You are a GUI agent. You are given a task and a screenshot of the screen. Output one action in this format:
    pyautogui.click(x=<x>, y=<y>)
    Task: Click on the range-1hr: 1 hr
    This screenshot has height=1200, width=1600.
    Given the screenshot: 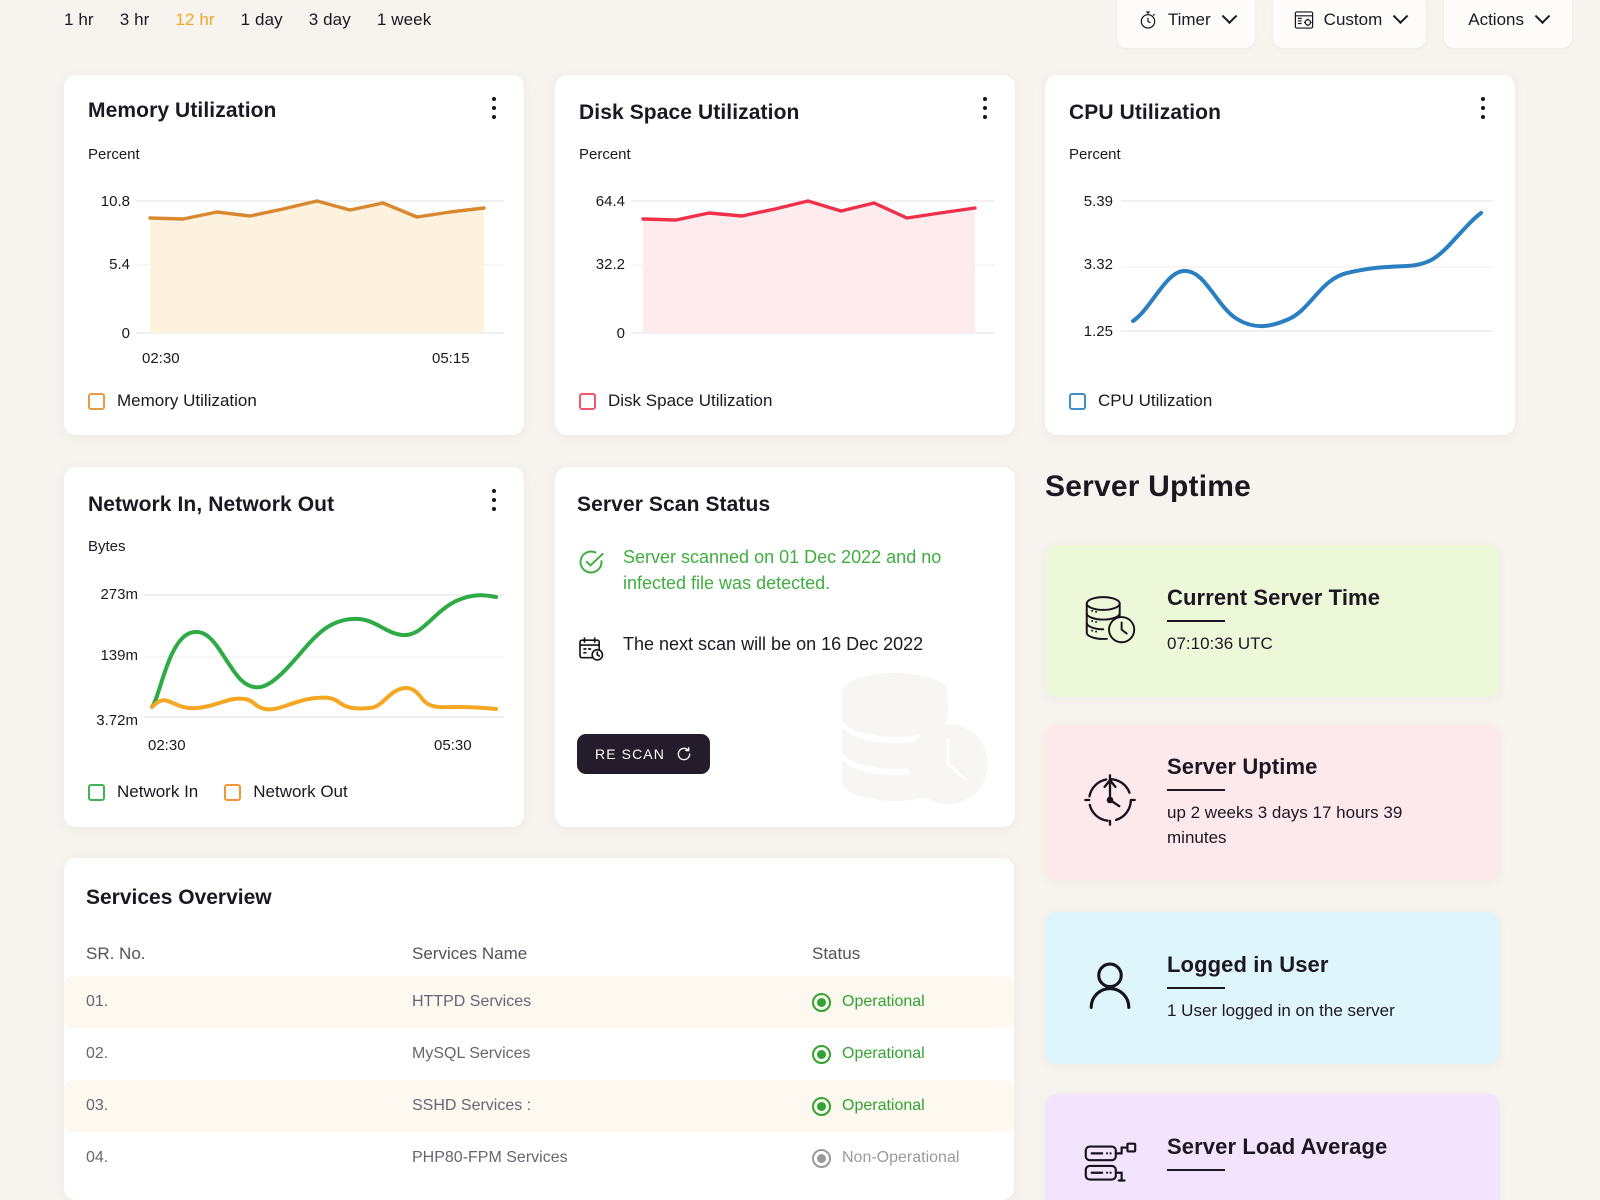 What is the action you would take?
    pyautogui.click(x=79, y=20)
    